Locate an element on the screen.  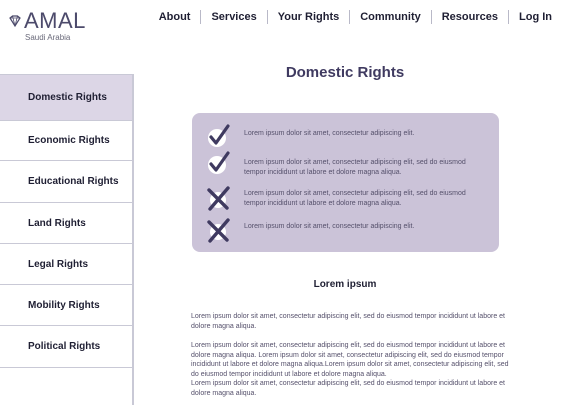
sidebar-item-mobility-rights: Mobility Rights is located at coordinates (66, 304).